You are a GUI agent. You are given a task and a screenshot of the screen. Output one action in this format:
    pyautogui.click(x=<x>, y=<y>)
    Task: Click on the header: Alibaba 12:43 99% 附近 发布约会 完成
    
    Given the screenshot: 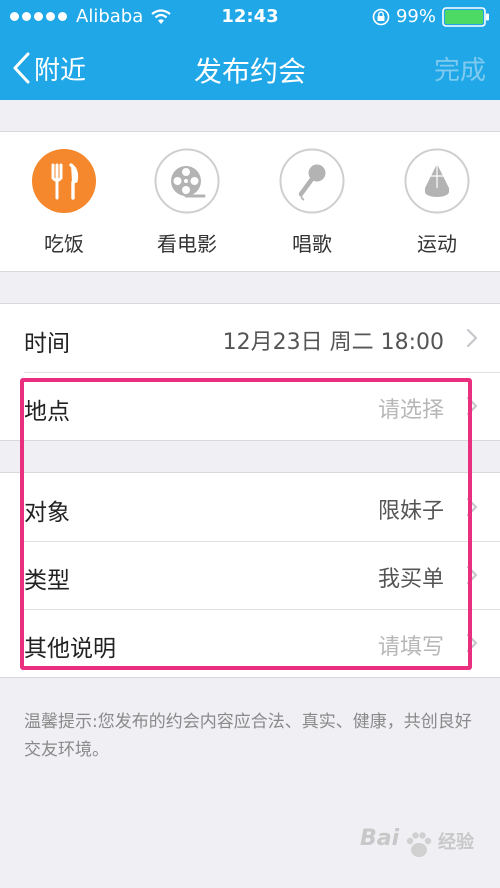 What is the action you would take?
    pyautogui.click(x=250, y=50)
    